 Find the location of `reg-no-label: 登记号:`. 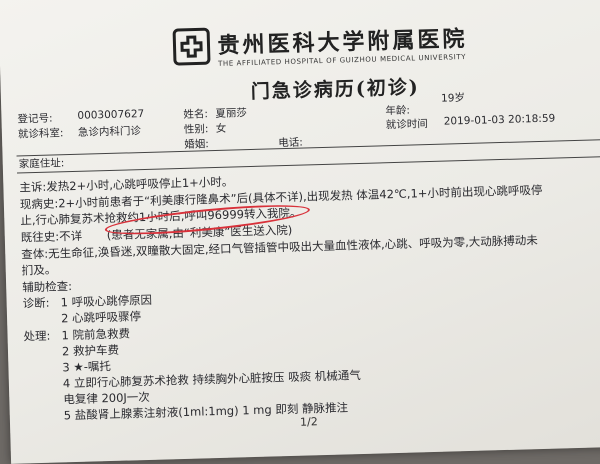

reg-no-label: 登记号: is located at coordinates (35, 119).